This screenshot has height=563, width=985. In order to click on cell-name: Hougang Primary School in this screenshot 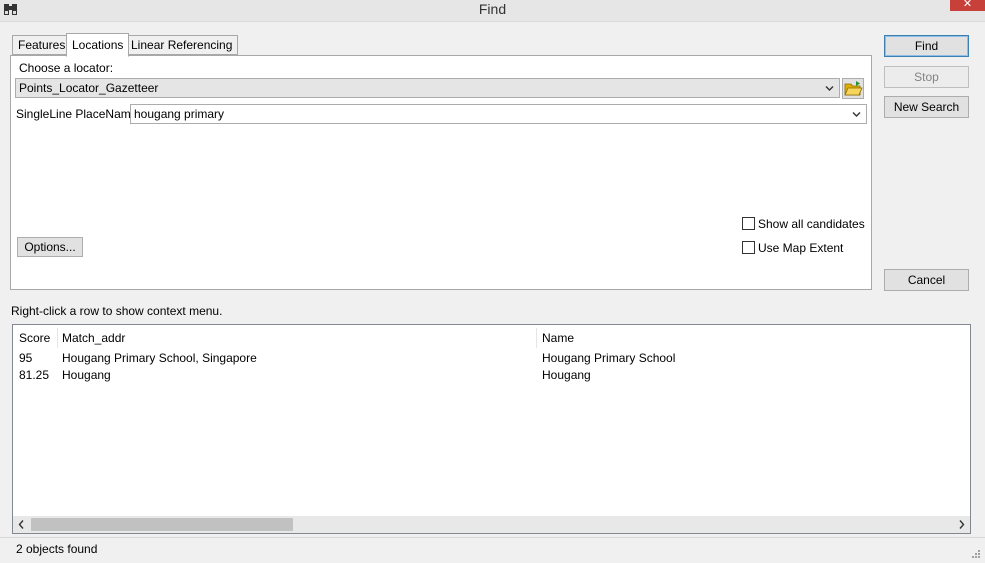, I will do `click(609, 358)`.